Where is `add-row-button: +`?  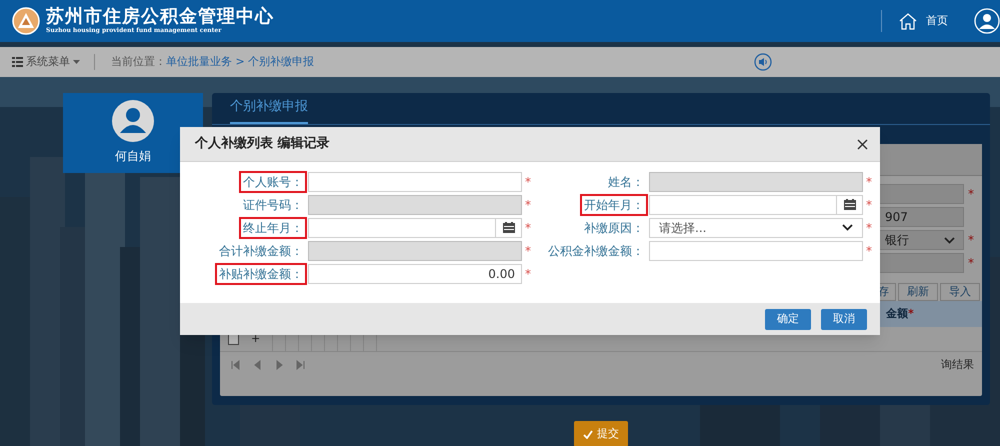 add-row-button: + is located at coordinates (255, 339).